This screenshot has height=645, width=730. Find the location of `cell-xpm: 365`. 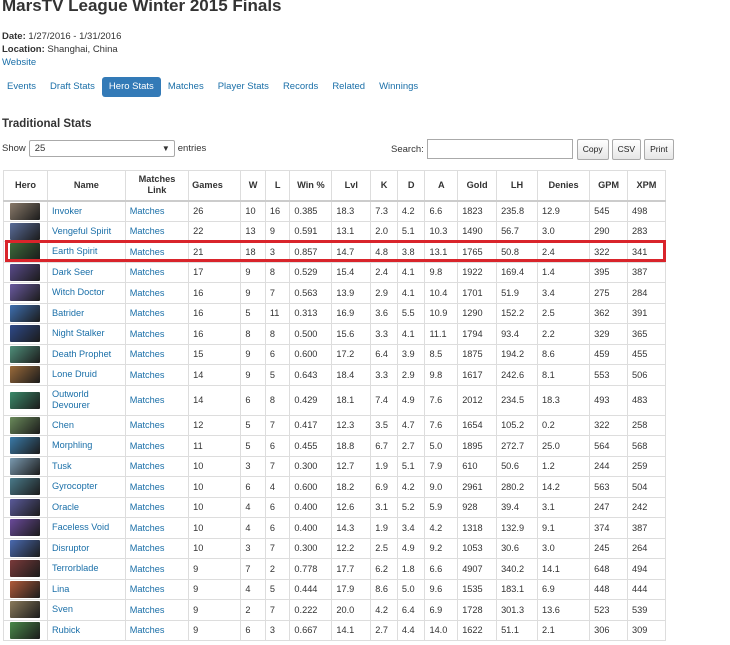

cell-xpm: 365 is located at coordinates (646, 334).